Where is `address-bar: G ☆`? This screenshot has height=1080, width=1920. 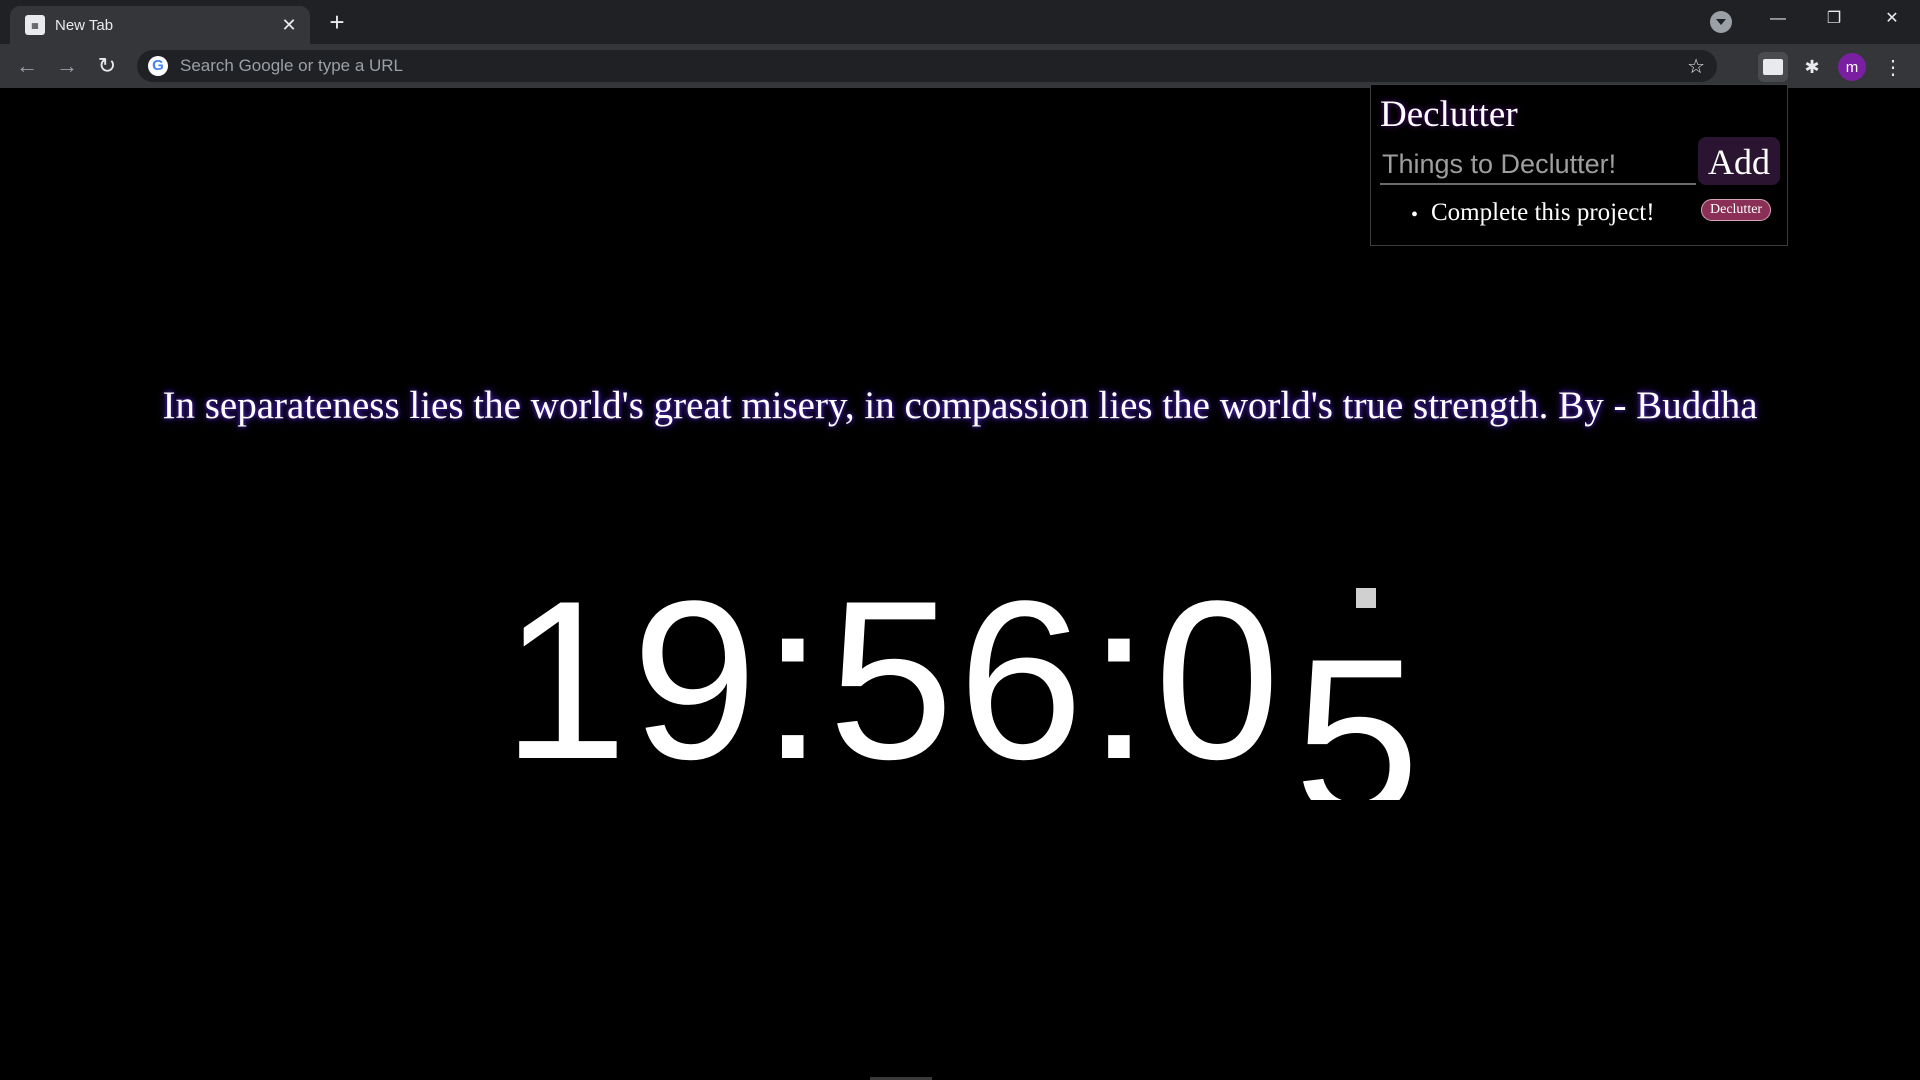
address-bar: G ☆ is located at coordinates (927, 66).